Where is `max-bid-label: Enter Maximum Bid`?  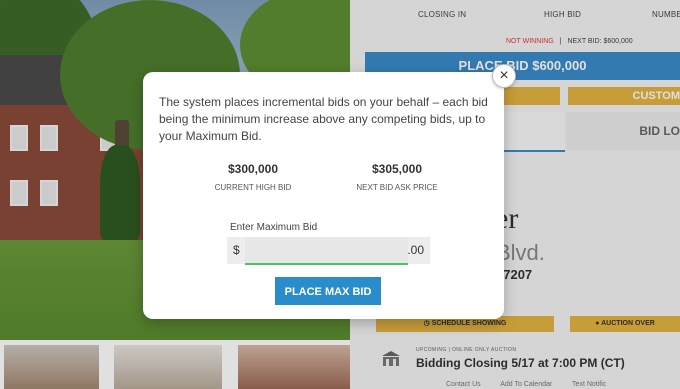 max-bid-label: Enter Maximum Bid is located at coordinates (274, 227).